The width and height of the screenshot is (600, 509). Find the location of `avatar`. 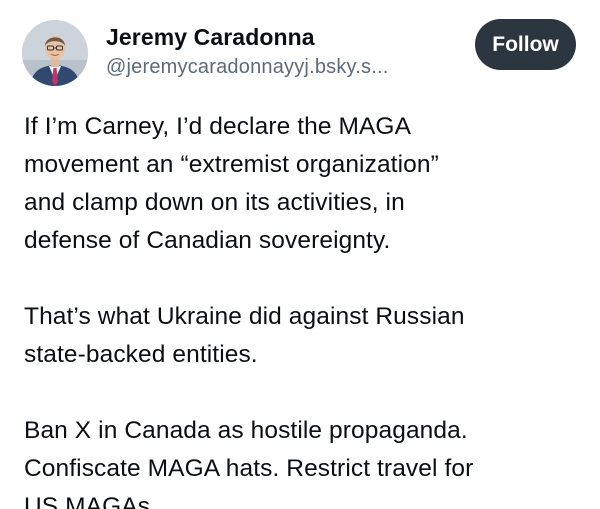

avatar is located at coordinates (55, 53).